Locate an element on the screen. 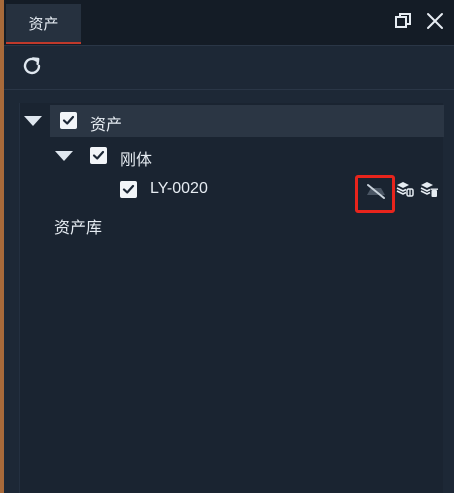  tab-assets: 资产 is located at coordinates (43, 24).